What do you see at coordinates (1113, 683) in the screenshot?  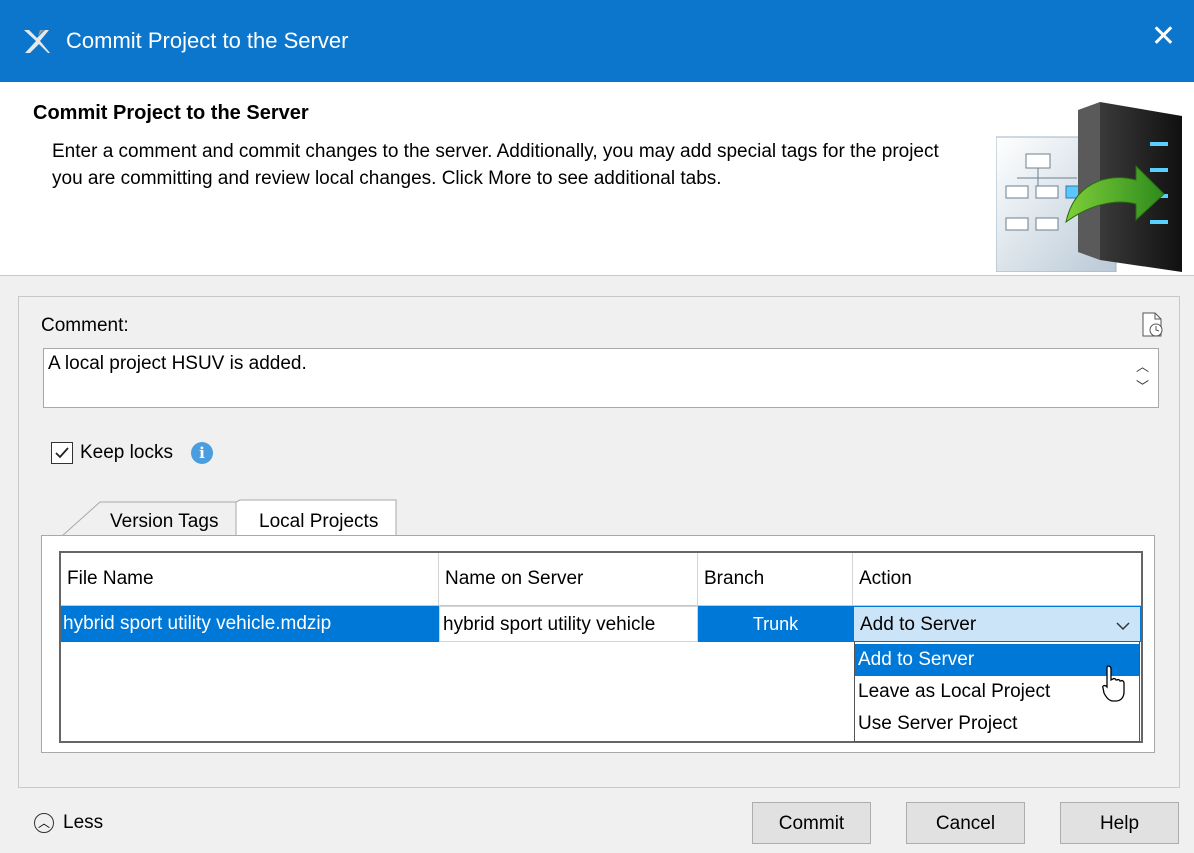 I see `hand-cursor-icon` at bounding box center [1113, 683].